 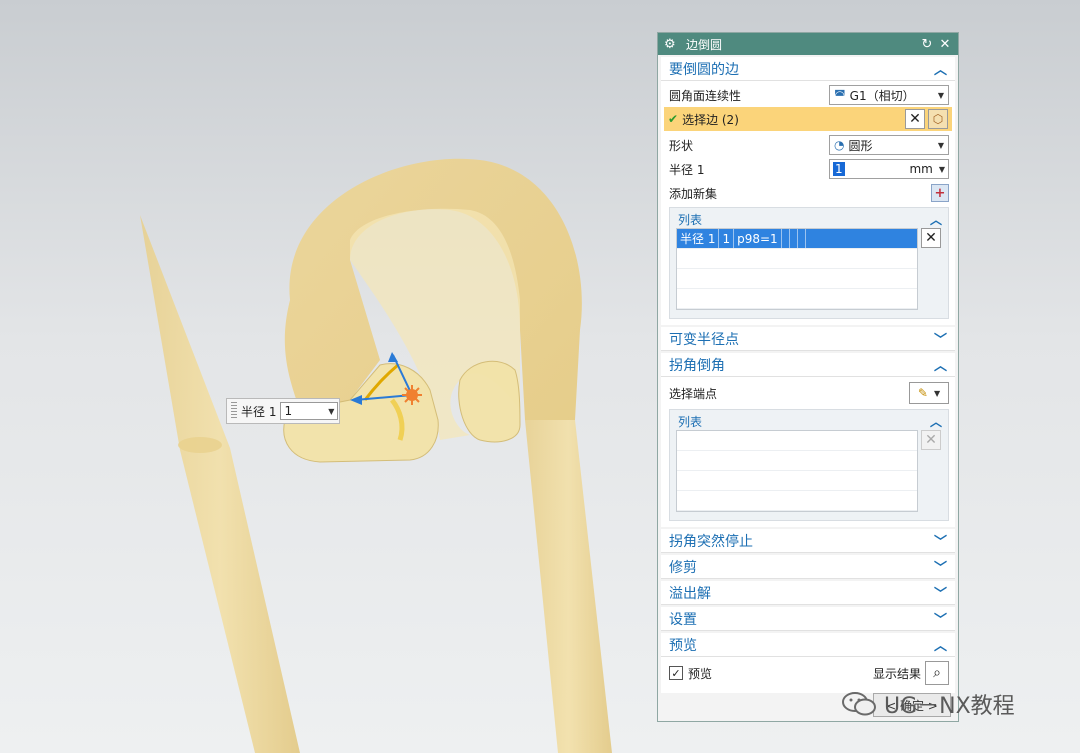 I want to click on radius-onscreen-input: 半径 1 1 ▼, so click(x=283, y=411).